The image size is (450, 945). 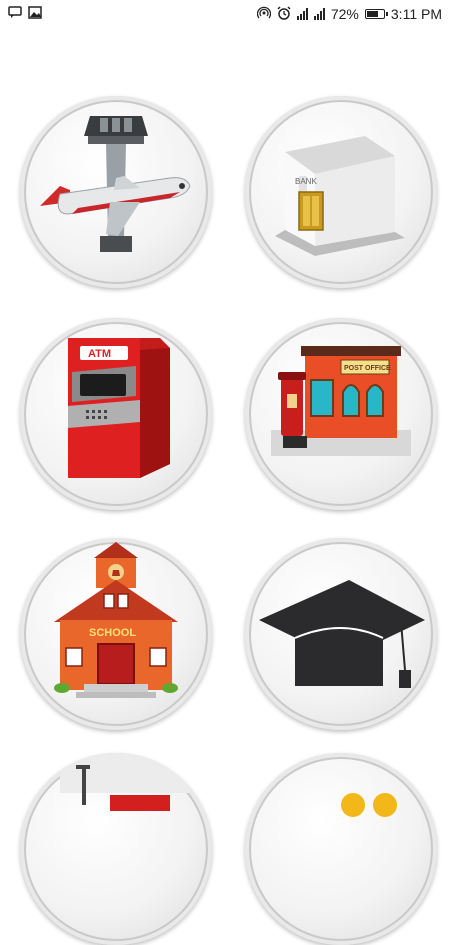 I want to click on image-icon, so click(x=35, y=14).